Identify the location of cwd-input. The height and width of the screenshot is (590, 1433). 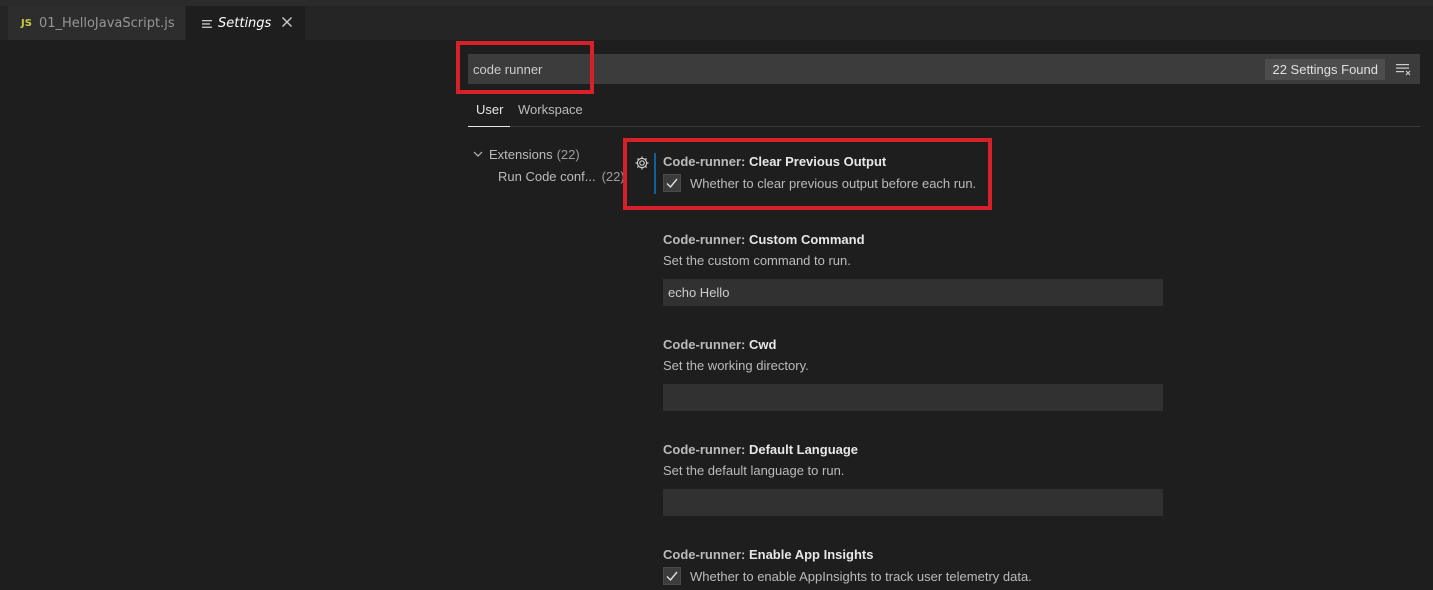
(913, 397).